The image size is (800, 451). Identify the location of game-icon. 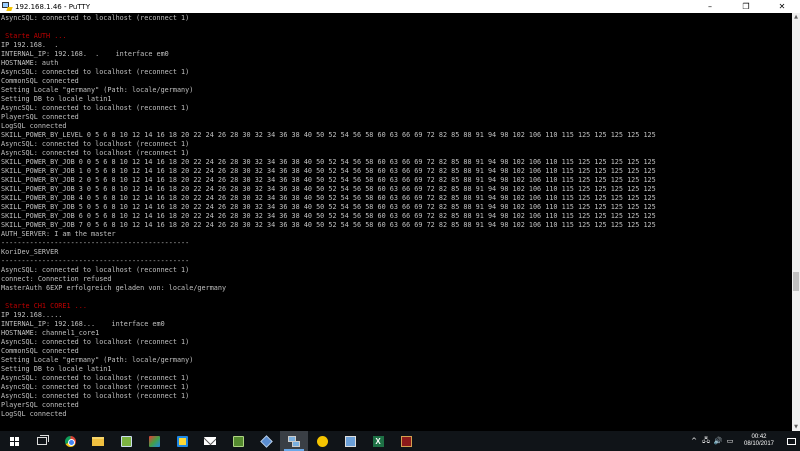
(406, 441).